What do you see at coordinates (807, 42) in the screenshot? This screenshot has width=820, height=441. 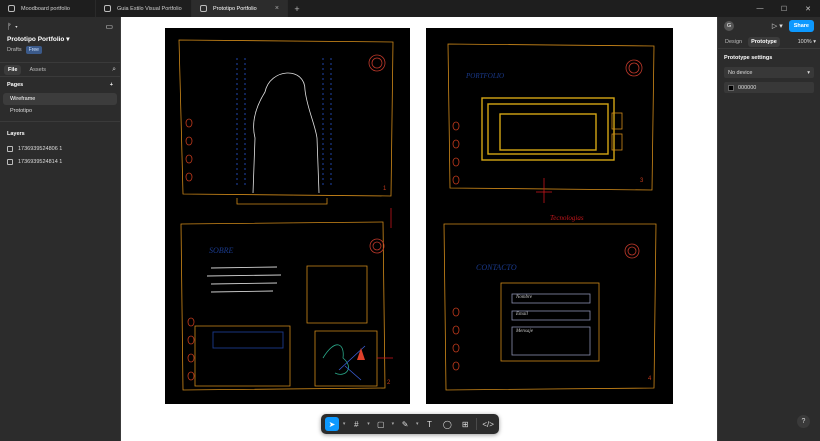 I see `zoom-level: 100% ▾` at bounding box center [807, 42].